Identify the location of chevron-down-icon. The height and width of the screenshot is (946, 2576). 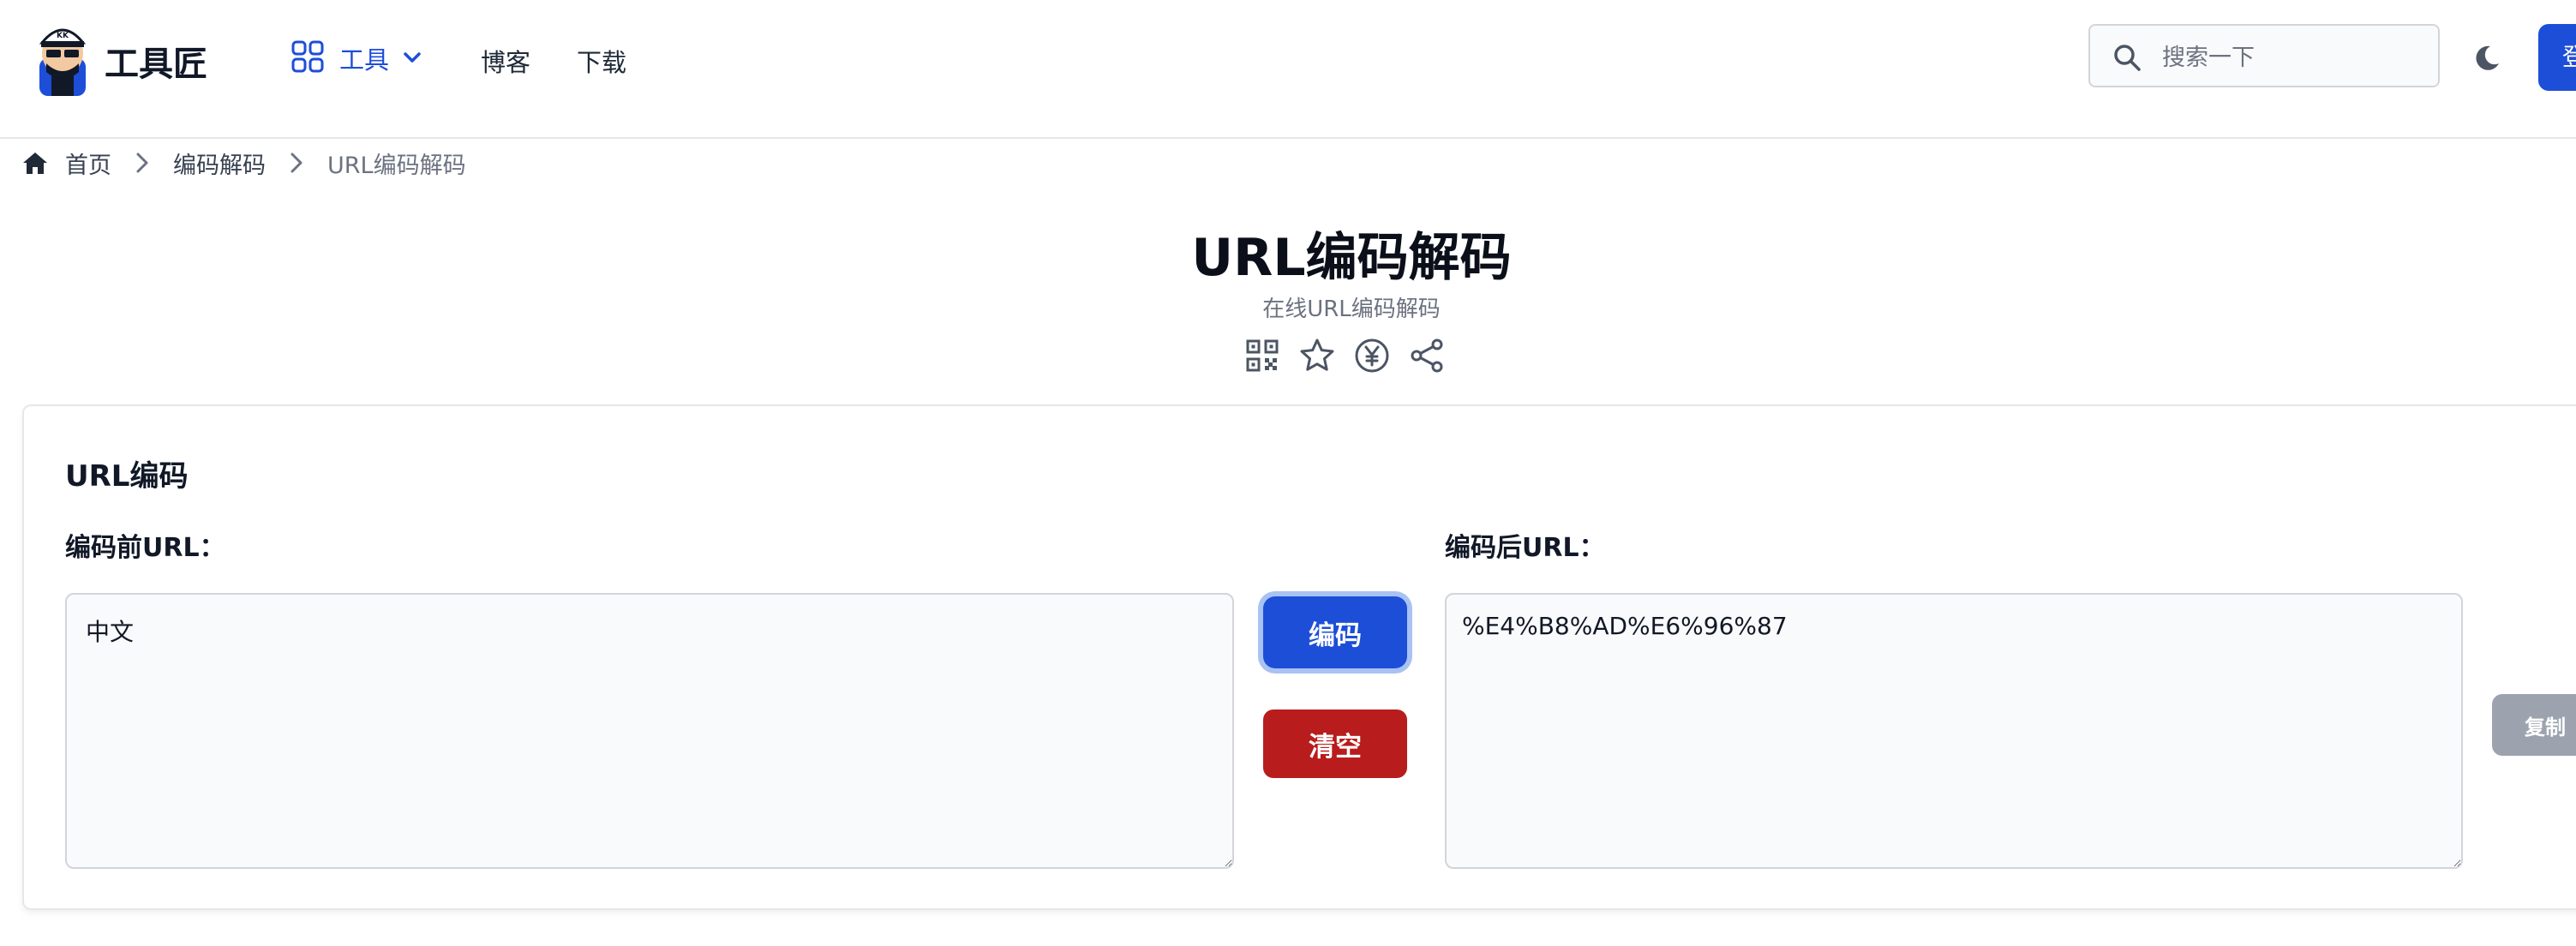
(412, 59).